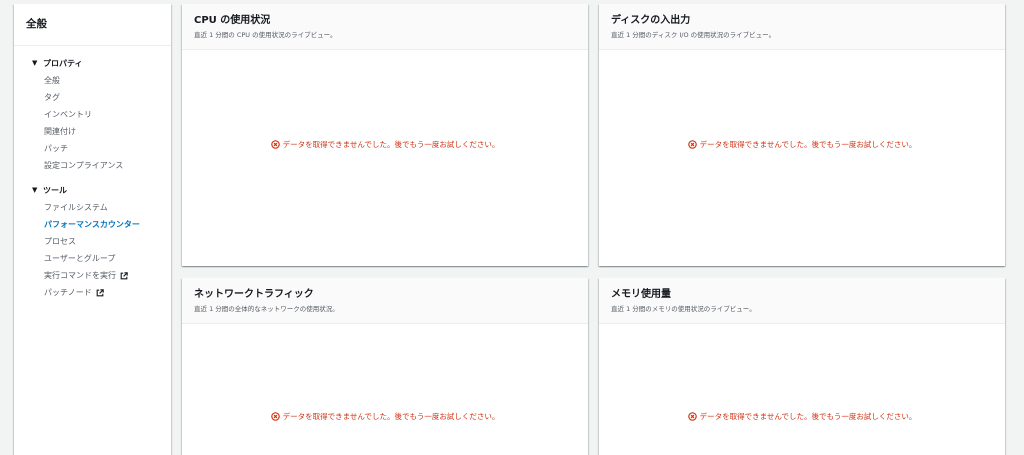 This screenshot has height=455, width=1024. I want to click on sidebar-item-label: 実行コマンドを実行, so click(80, 275).